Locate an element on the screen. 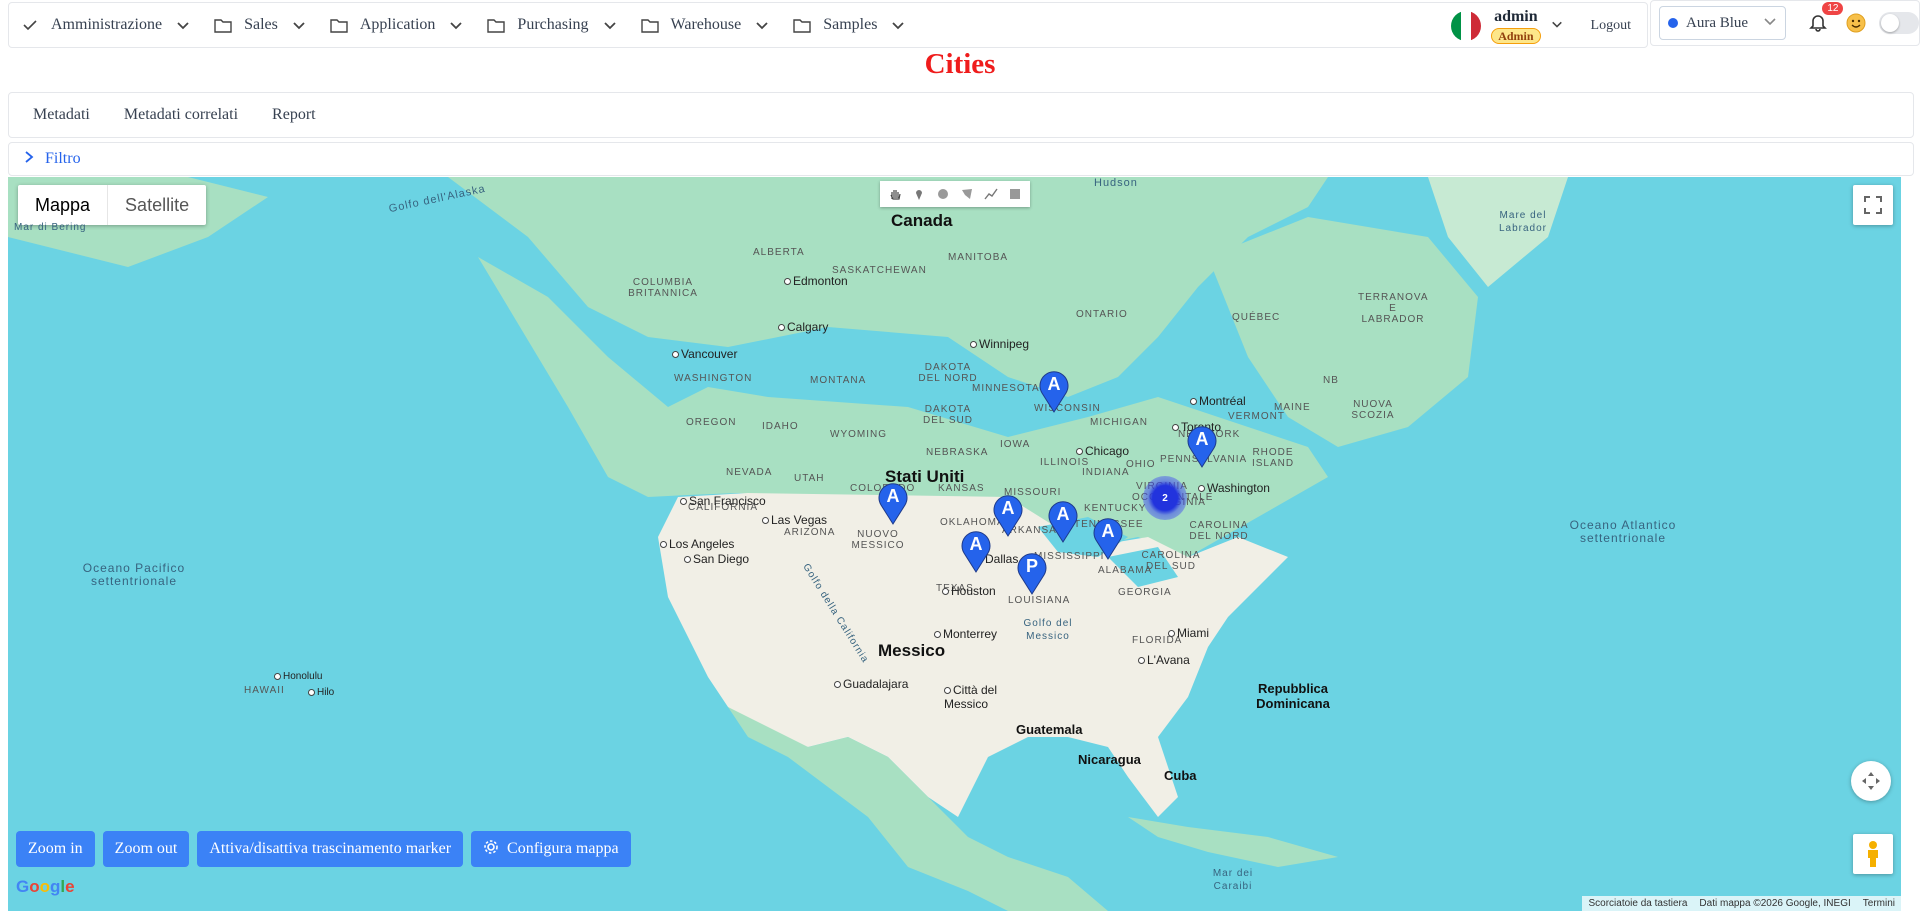 The width and height of the screenshot is (1920, 911). map-label-region: GEORGIA is located at coordinates (1145, 592).